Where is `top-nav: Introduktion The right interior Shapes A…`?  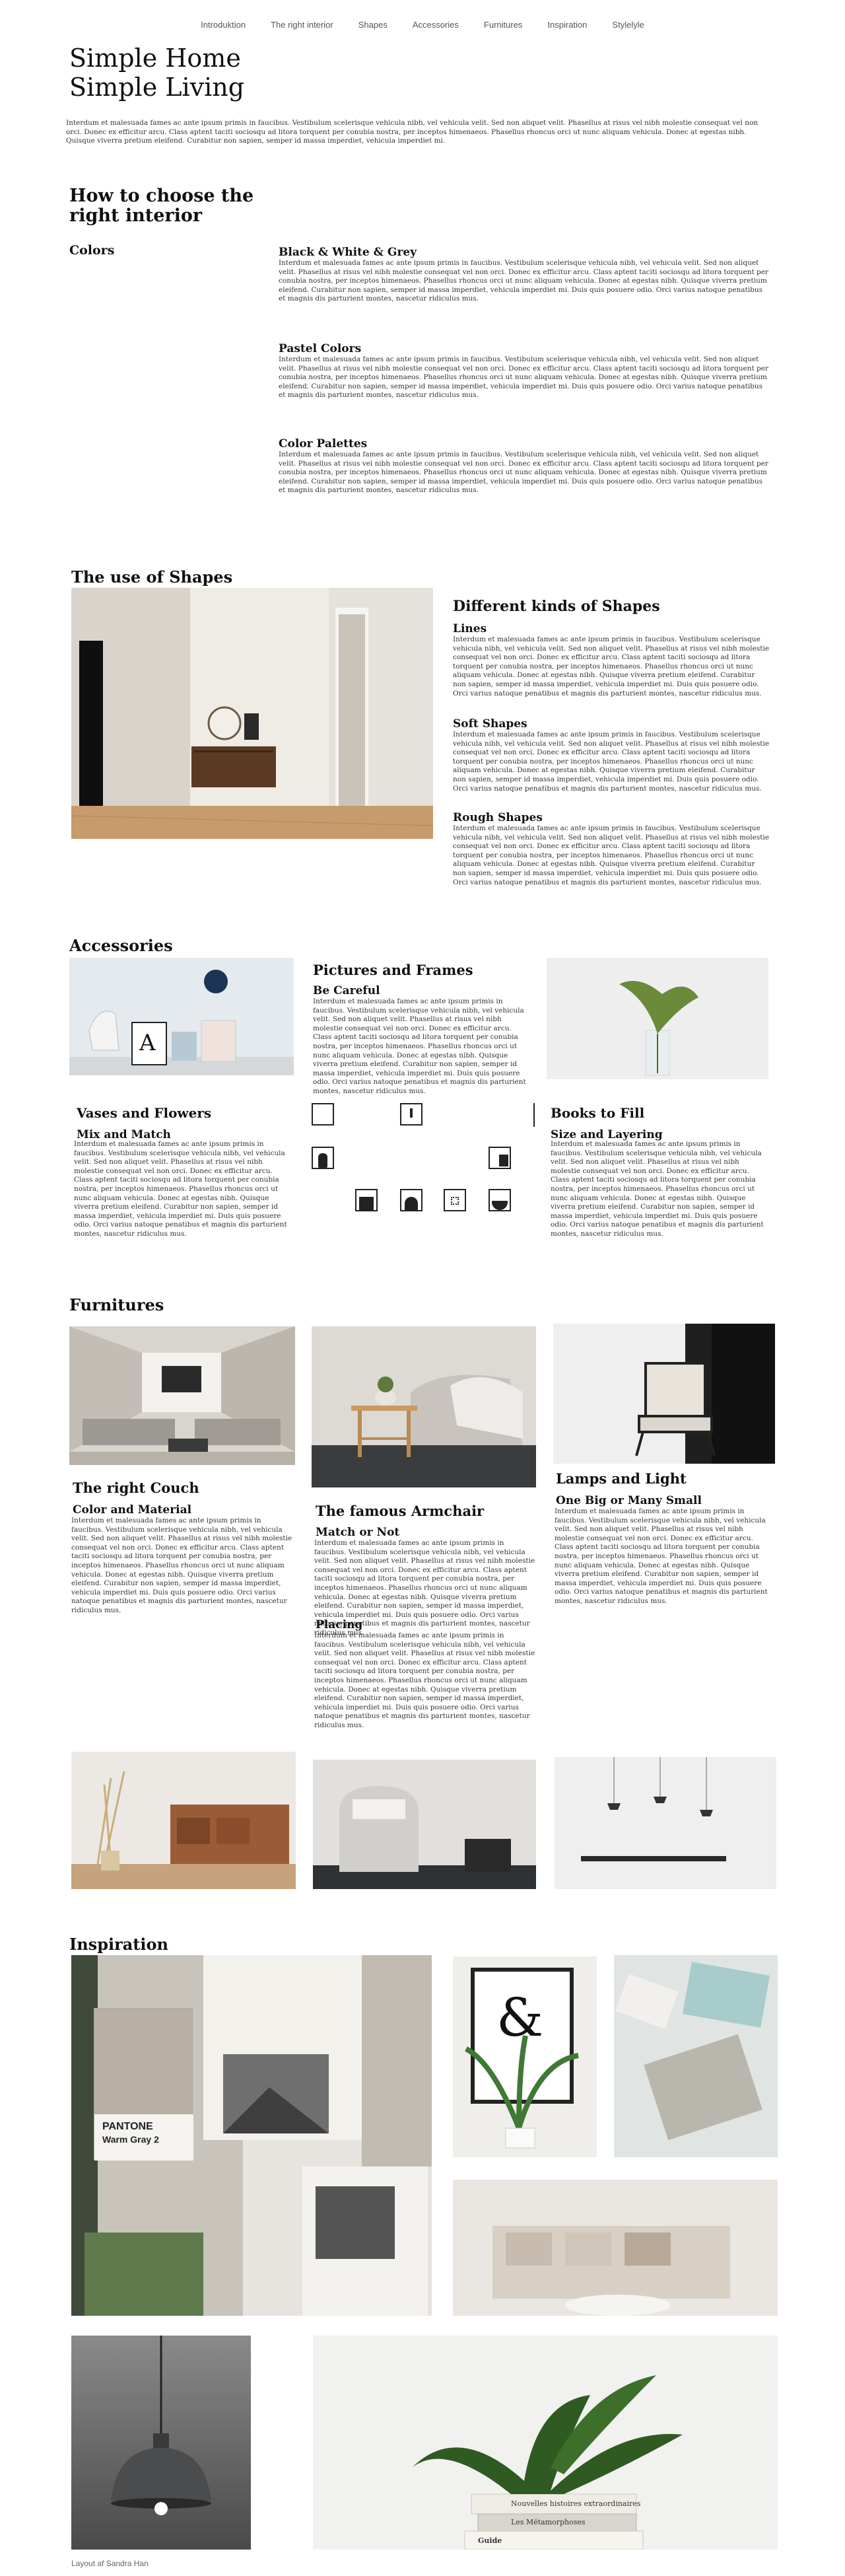 top-nav: Introduktion The right interior Shapes A… is located at coordinates (422, 25).